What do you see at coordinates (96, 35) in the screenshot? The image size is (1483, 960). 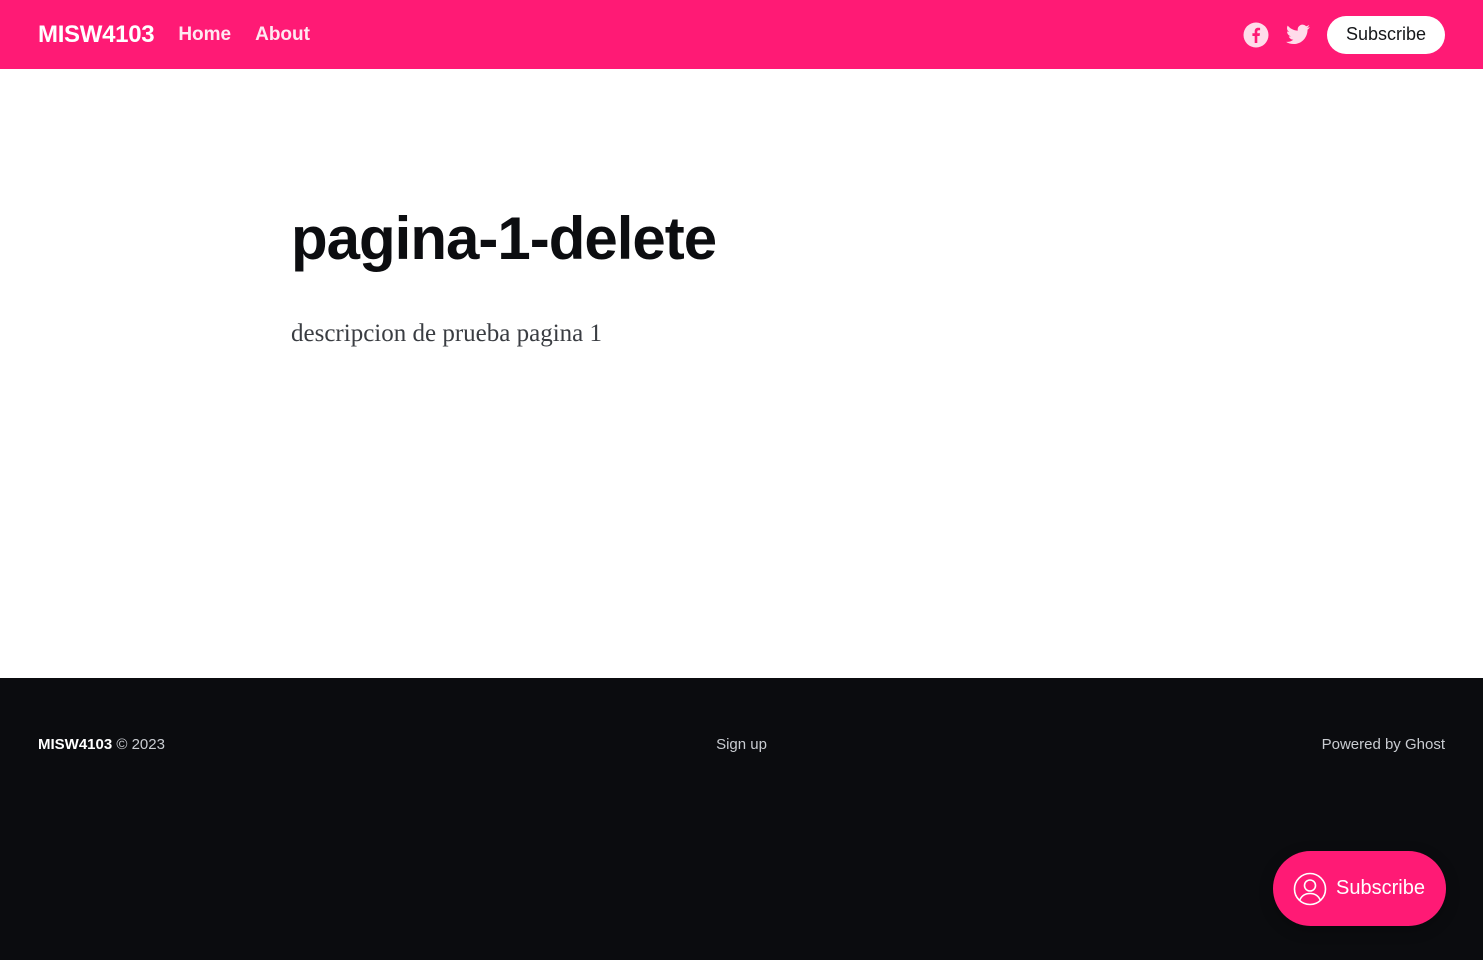 I see `site-logo: MISW4103` at bounding box center [96, 35].